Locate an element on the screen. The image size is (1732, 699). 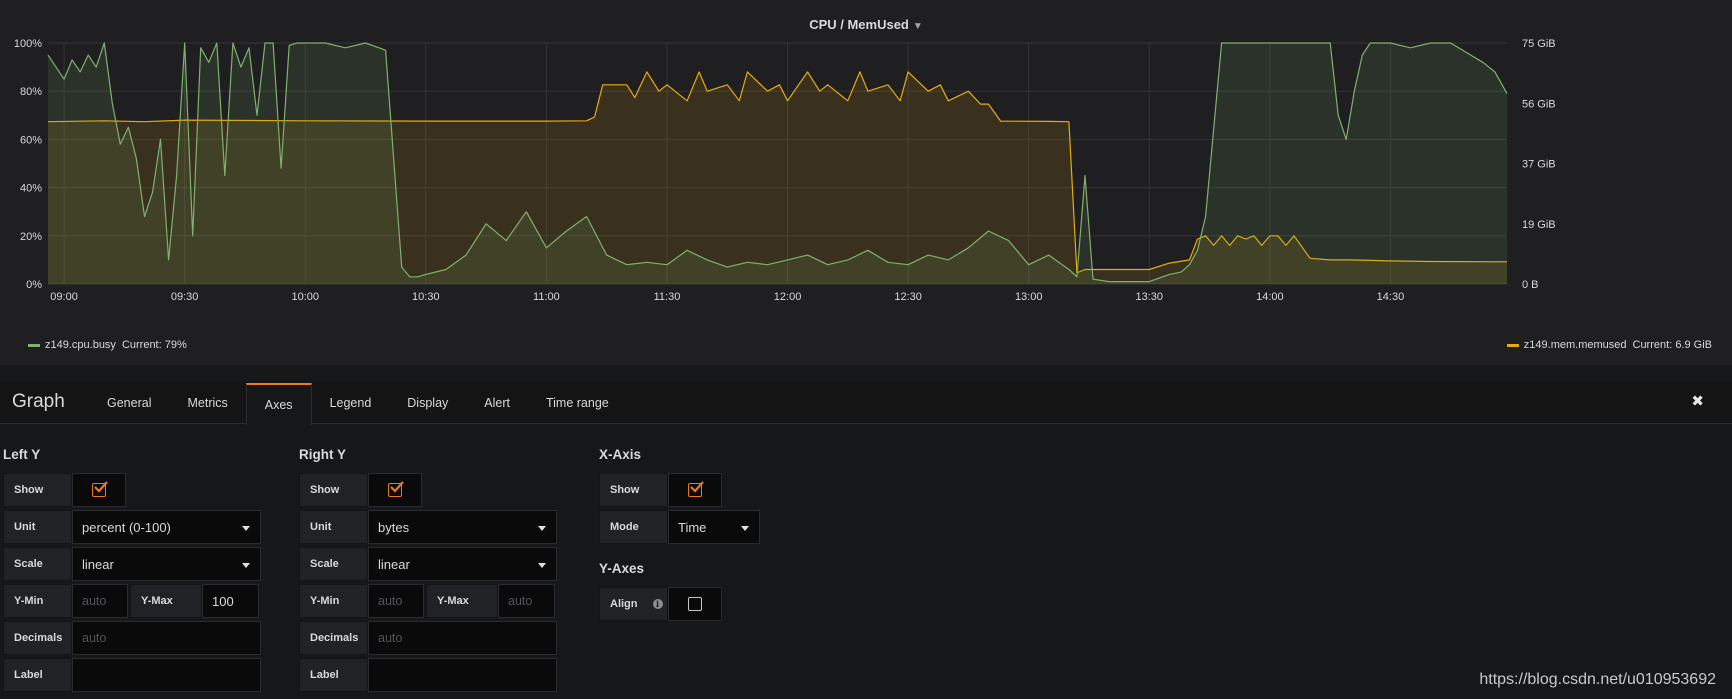
section-title-left-y: Left Y is located at coordinates (22, 454).